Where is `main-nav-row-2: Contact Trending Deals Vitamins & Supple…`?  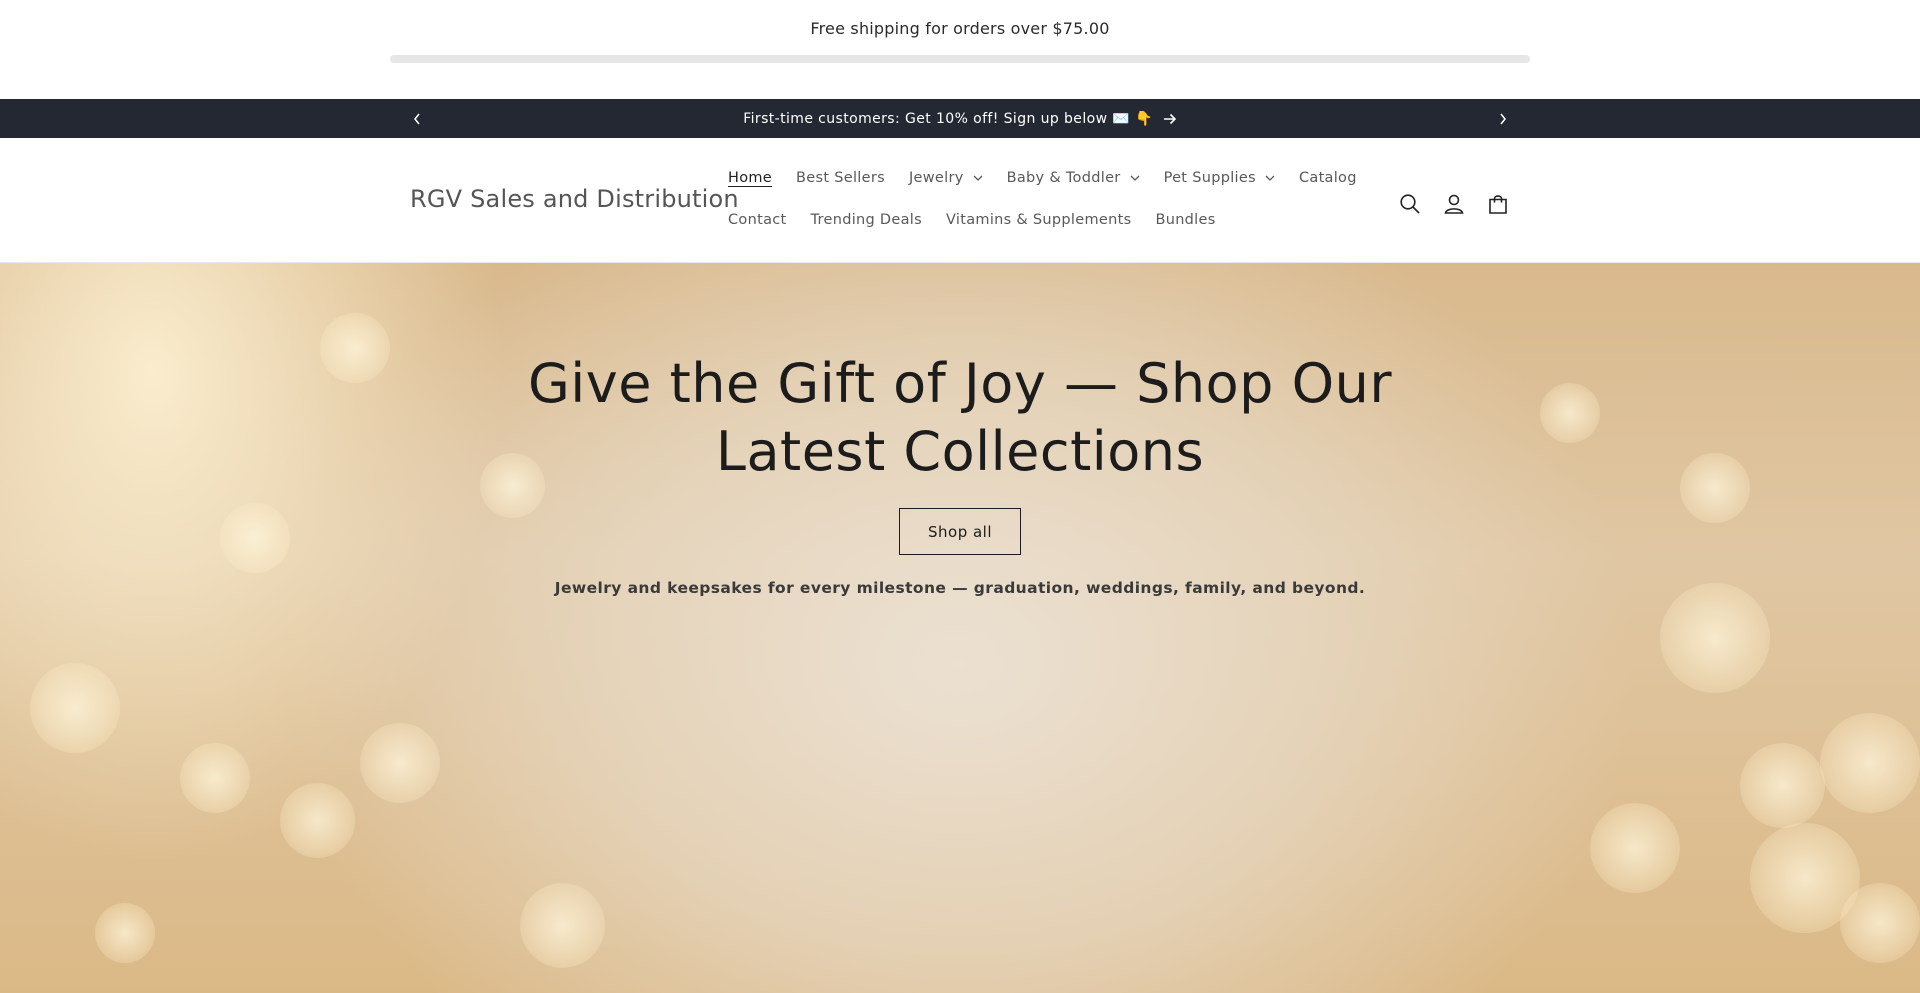
main-nav-row-2: Contact Trending Deals Vitamins & Supple… is located at coordinates (984, 220).